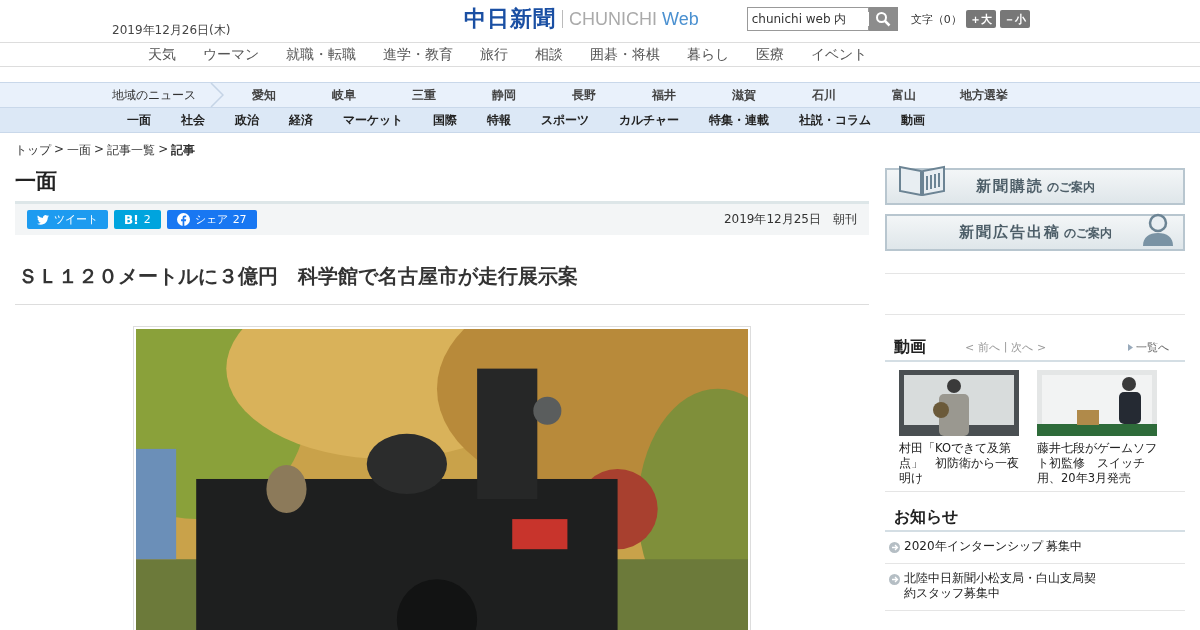 This screenshot has width=1200, height=630. I want to click on breadcrumb-link: トップ, so click(33, 150).